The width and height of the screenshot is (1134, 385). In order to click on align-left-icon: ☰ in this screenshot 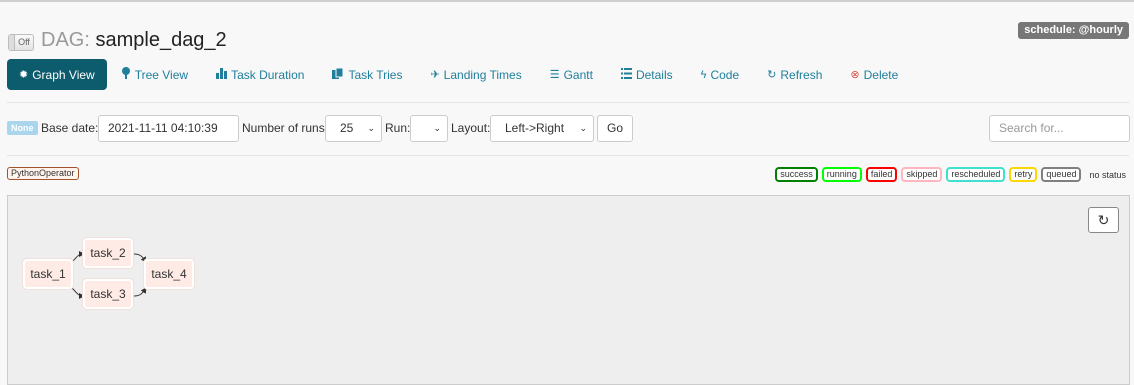, I will do `click(554, 75)`.